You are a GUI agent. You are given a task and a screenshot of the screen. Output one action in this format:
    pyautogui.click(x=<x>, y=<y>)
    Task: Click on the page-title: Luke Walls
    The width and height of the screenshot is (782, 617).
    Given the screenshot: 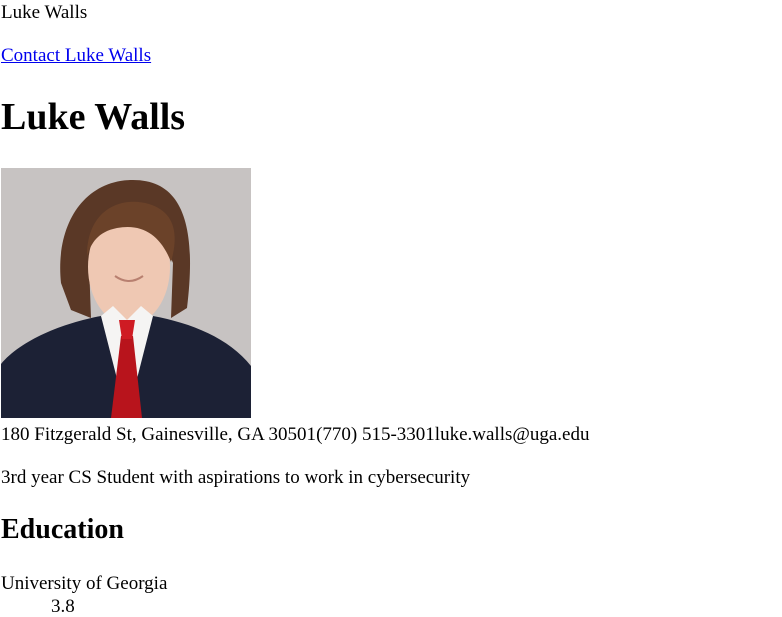 What is the action you would take?
    pyautogui.click(x=93, y=117)
    